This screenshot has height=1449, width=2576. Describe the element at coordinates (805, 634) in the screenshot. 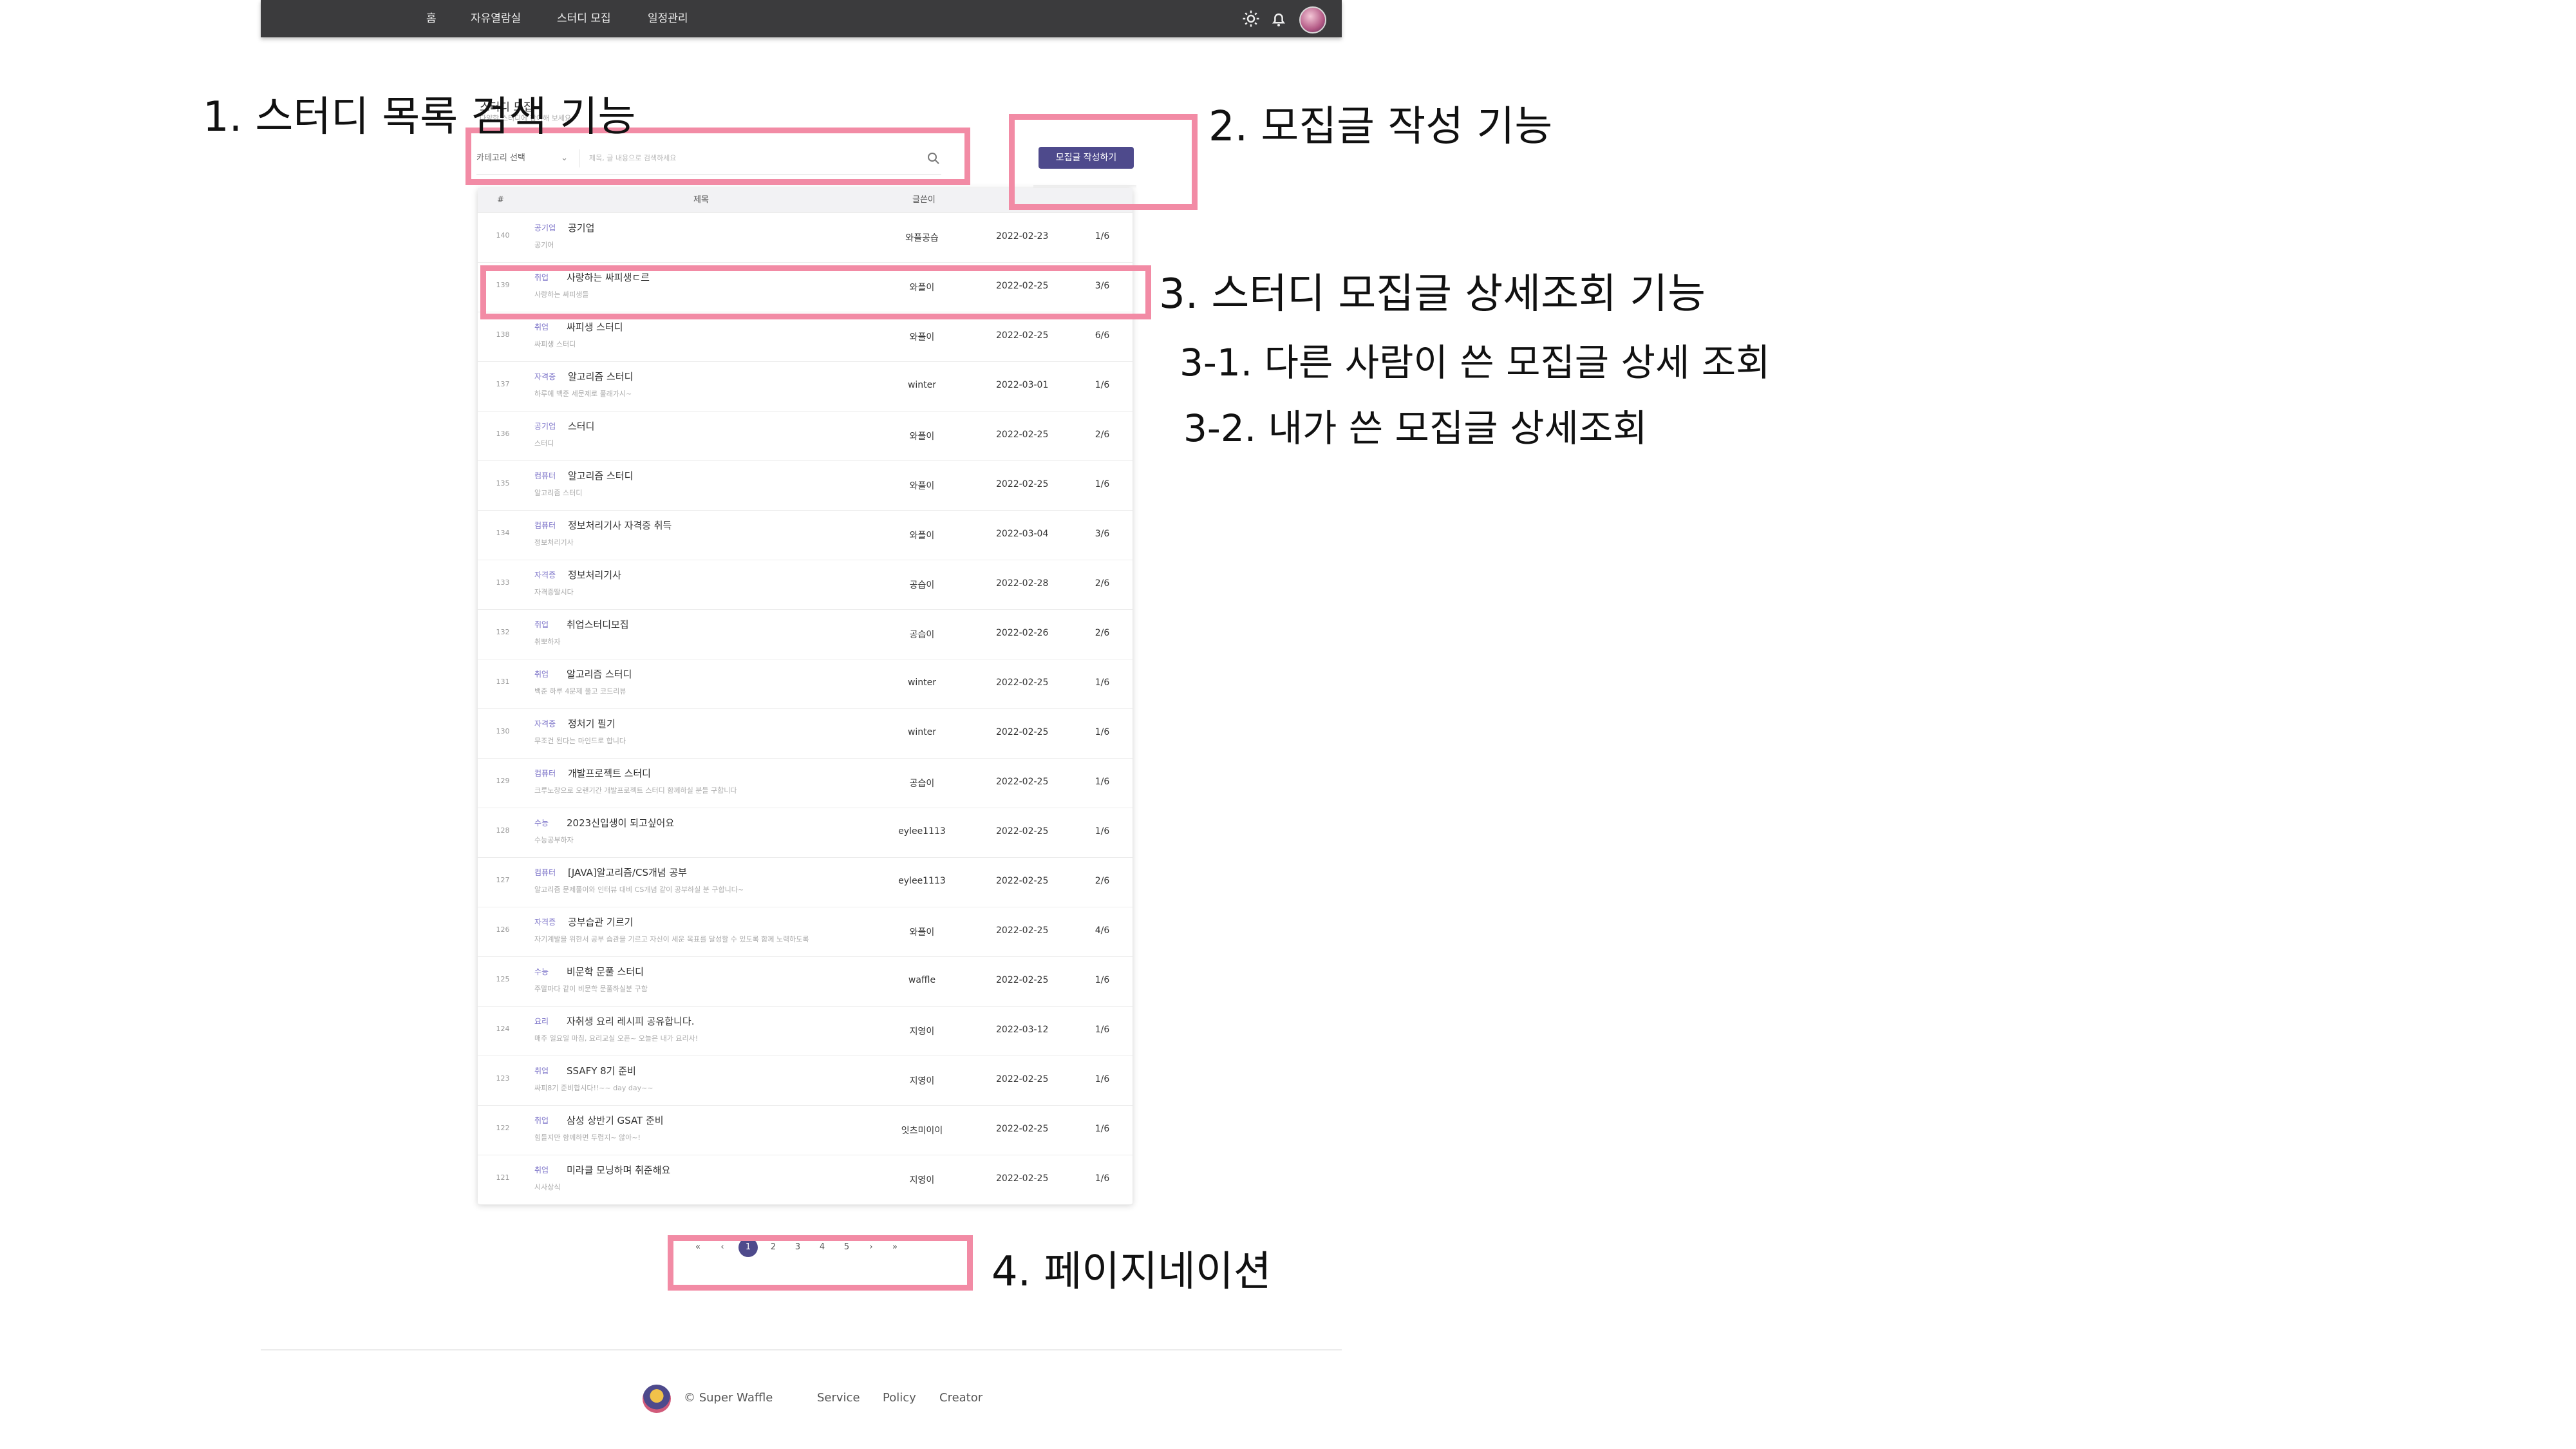

I see `table-row: 132 취업 취업스터디모집 취뽀하자 공습이 2022-02-26 2/6` at that location.